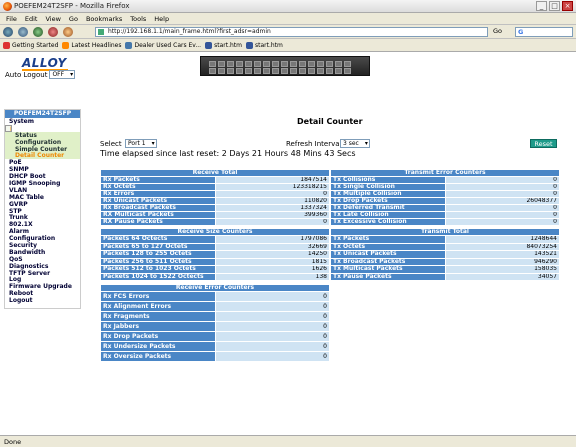 The image size is (576, 447). Describe the element at coordinates (53, 32) in the screenshot. I see `stop-icon` at that location.